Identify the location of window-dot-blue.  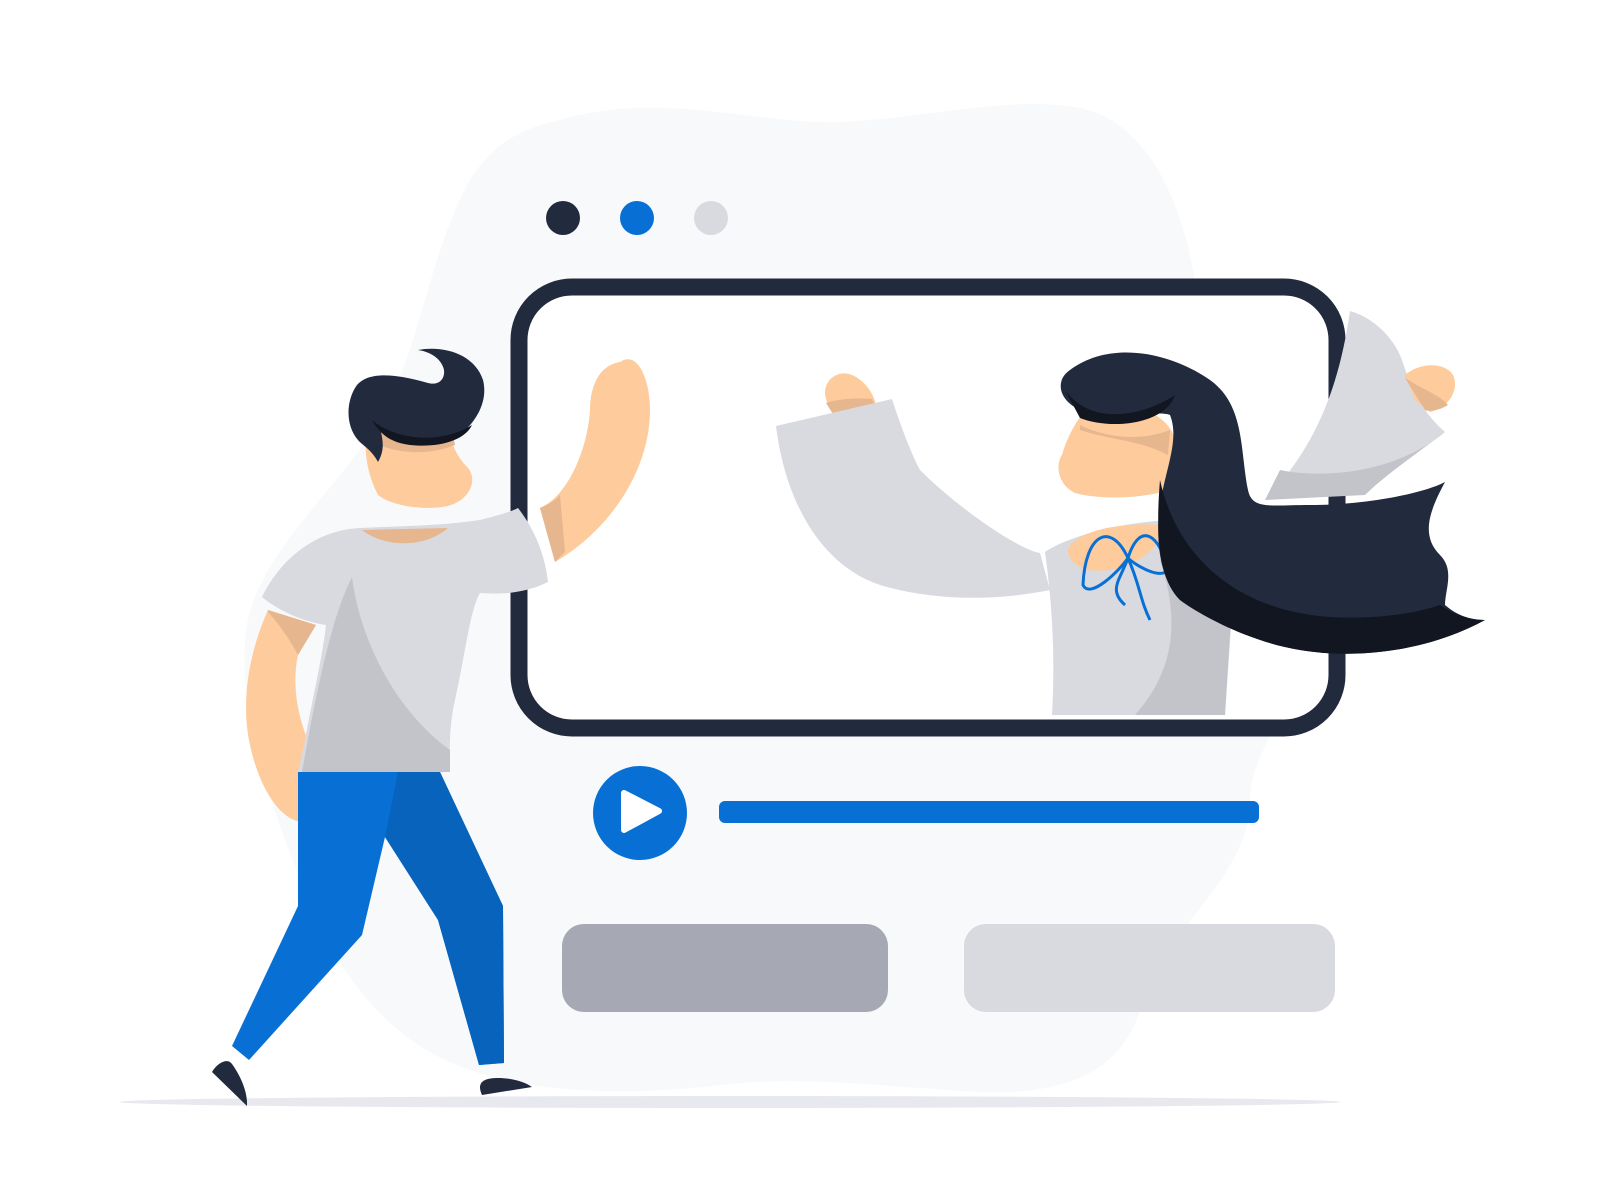
(637, 218).